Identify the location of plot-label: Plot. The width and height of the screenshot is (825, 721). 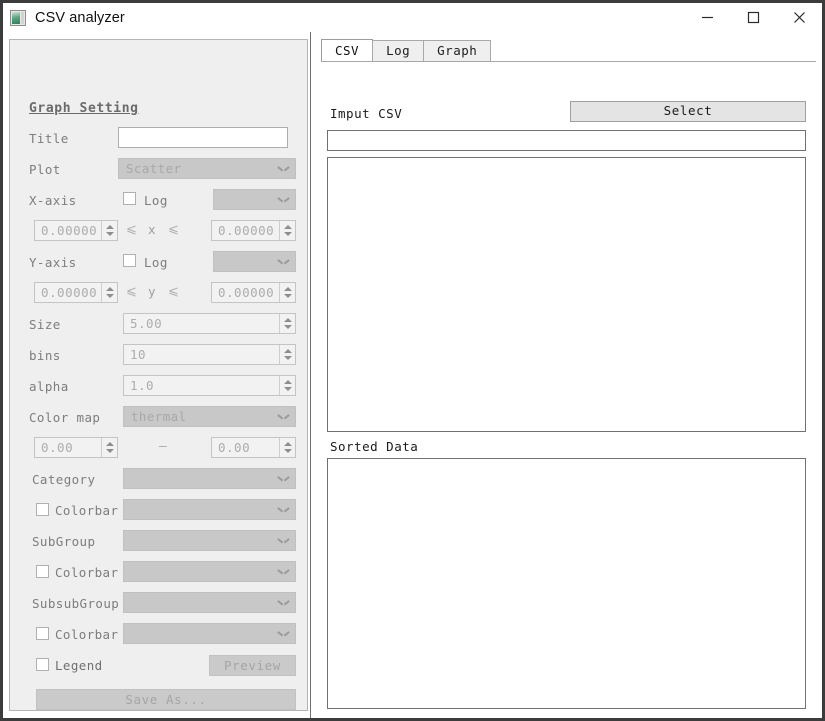
(45, 169).